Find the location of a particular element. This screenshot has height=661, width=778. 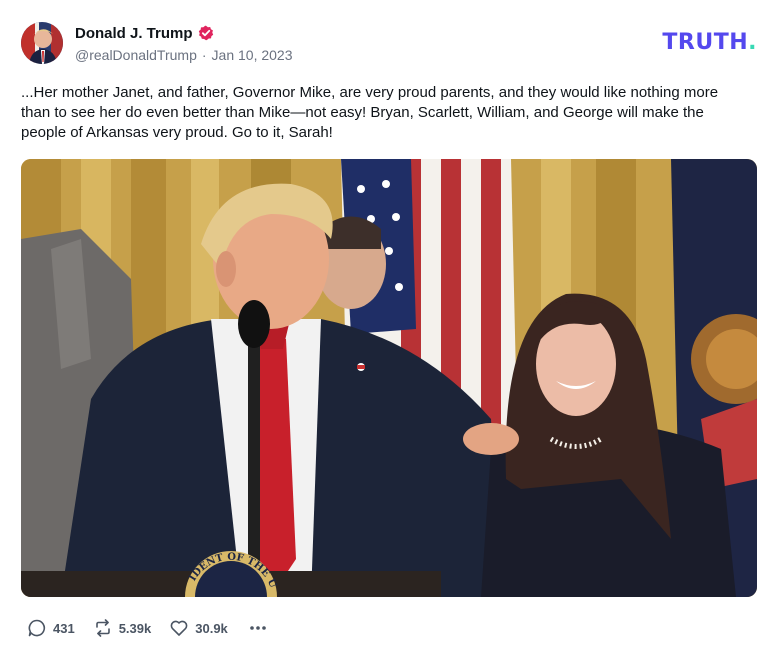

name-row: Donald J. Trump is located at coordinates (184, 33).